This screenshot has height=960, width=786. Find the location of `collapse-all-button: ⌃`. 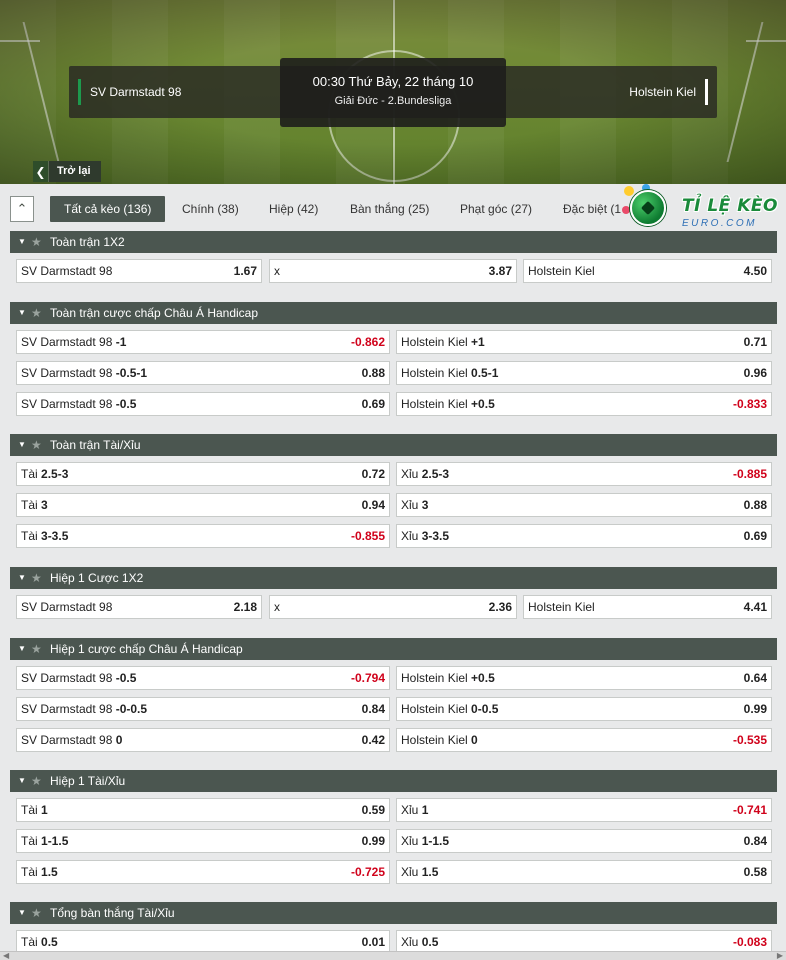

collapse-all-button: ⌃ is located at coordinates (22, 209).